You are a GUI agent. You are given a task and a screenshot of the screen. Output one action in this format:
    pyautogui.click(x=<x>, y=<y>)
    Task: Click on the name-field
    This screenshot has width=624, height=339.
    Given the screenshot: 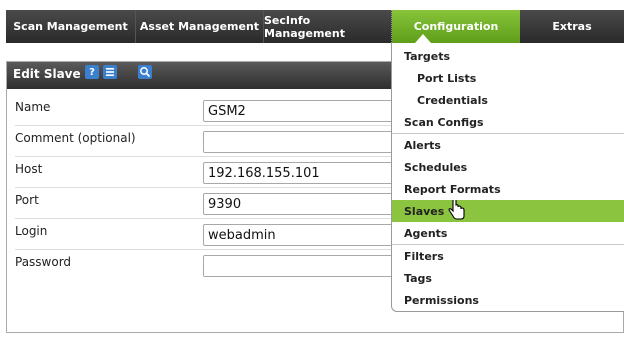 What is the action you would take?
    pyautogui.click(x=303, y=111)
    